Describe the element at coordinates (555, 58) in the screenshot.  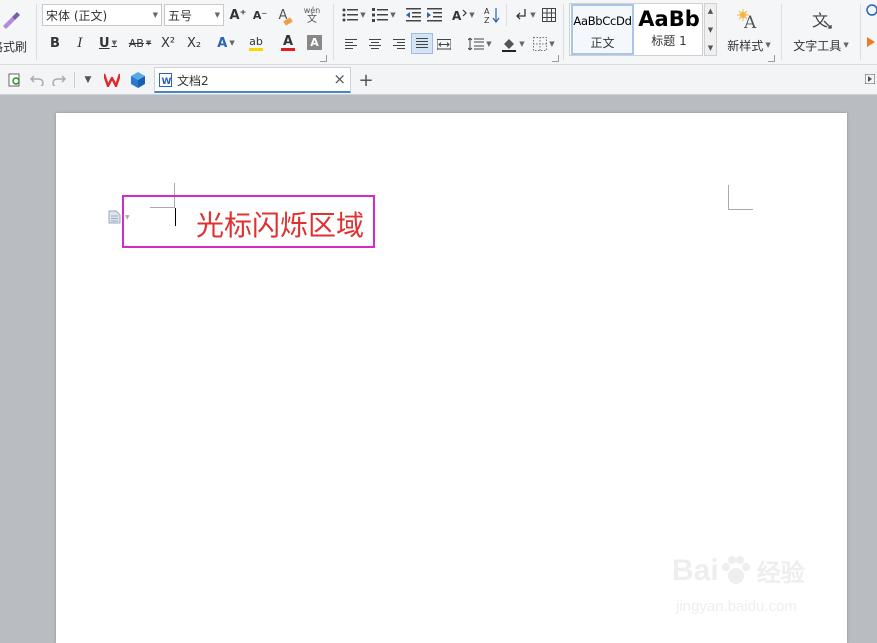
I see `paragraph-dialog-launcher` at that location.